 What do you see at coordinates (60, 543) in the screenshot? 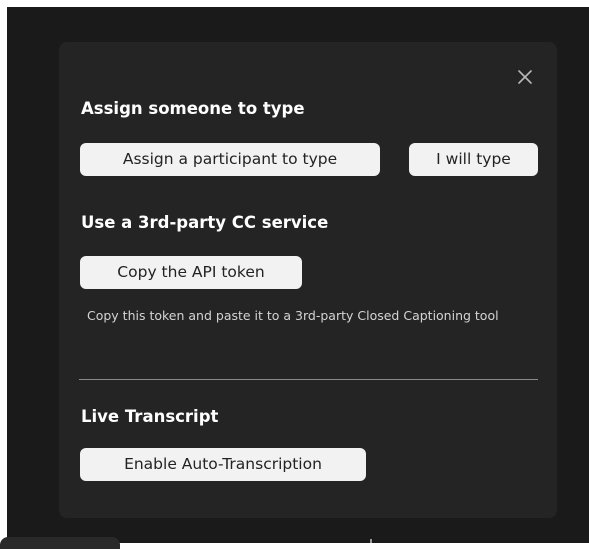
I see `bottom-toolbar-edge` at bounding box center [60, 543].